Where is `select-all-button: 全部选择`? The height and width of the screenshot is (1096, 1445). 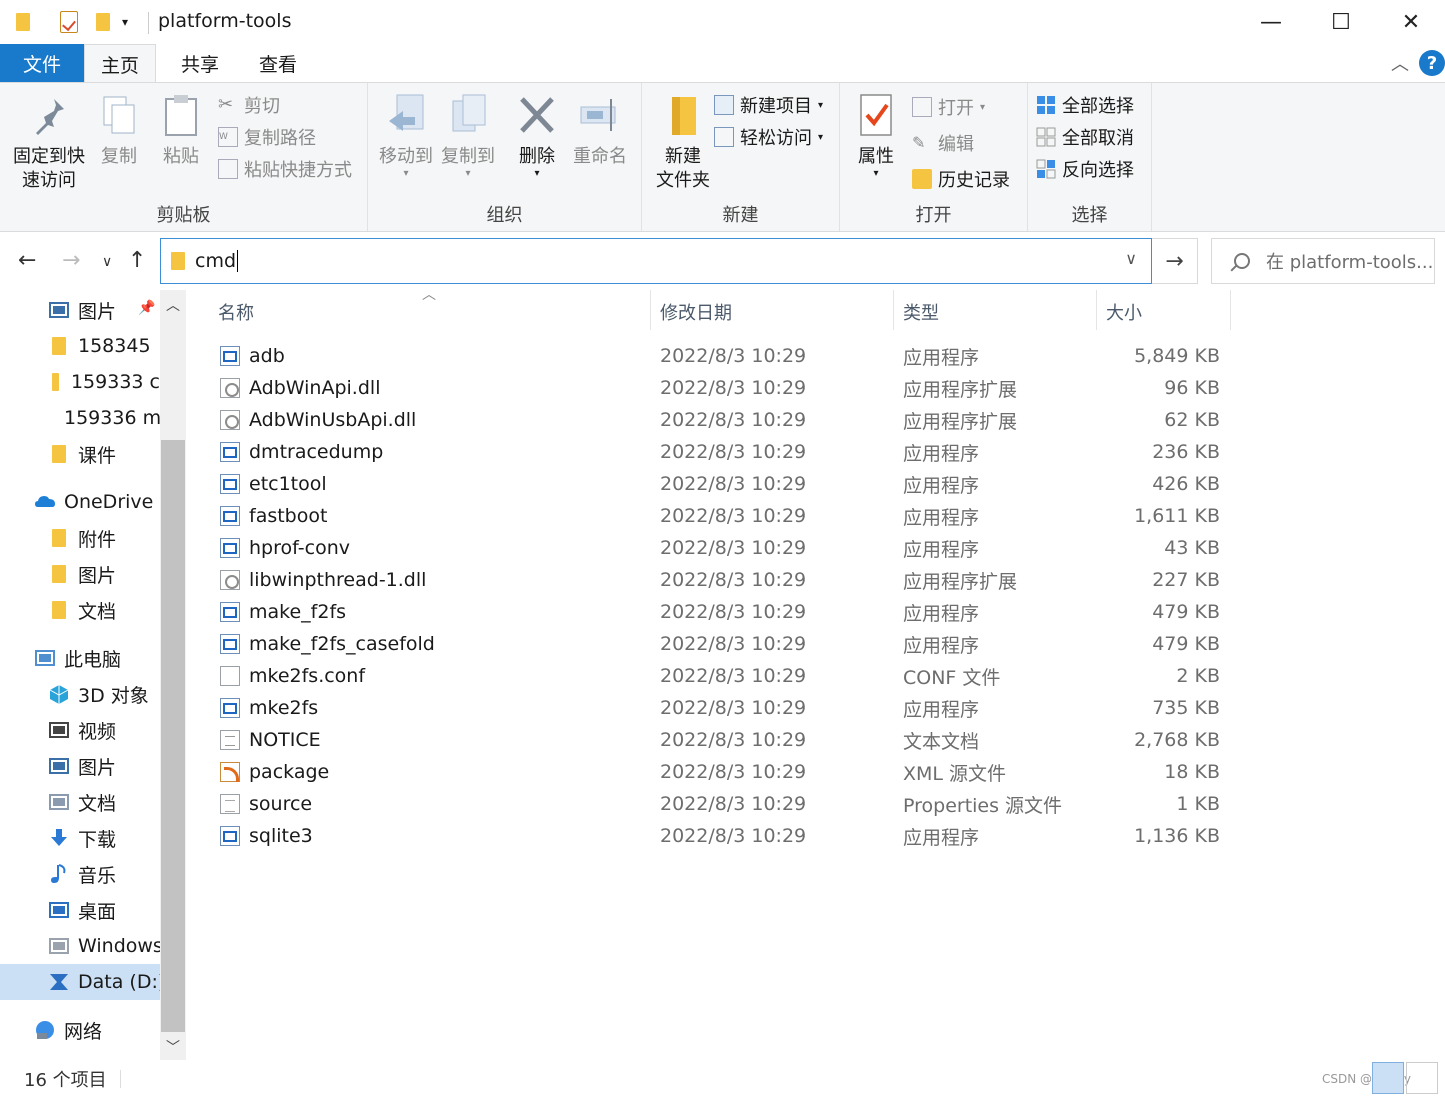 select-all-button: 全部选择 is located at coordinates (1085, 105).